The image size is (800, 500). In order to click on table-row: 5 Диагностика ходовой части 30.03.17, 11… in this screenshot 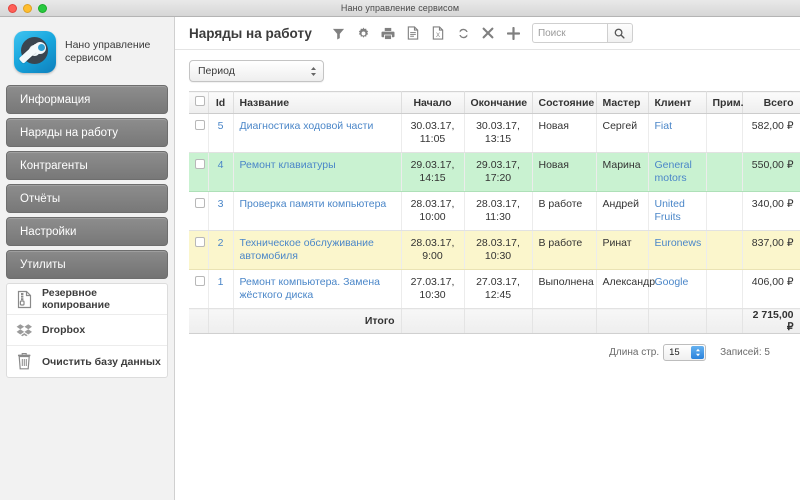, I will do `click(494, 133)`.